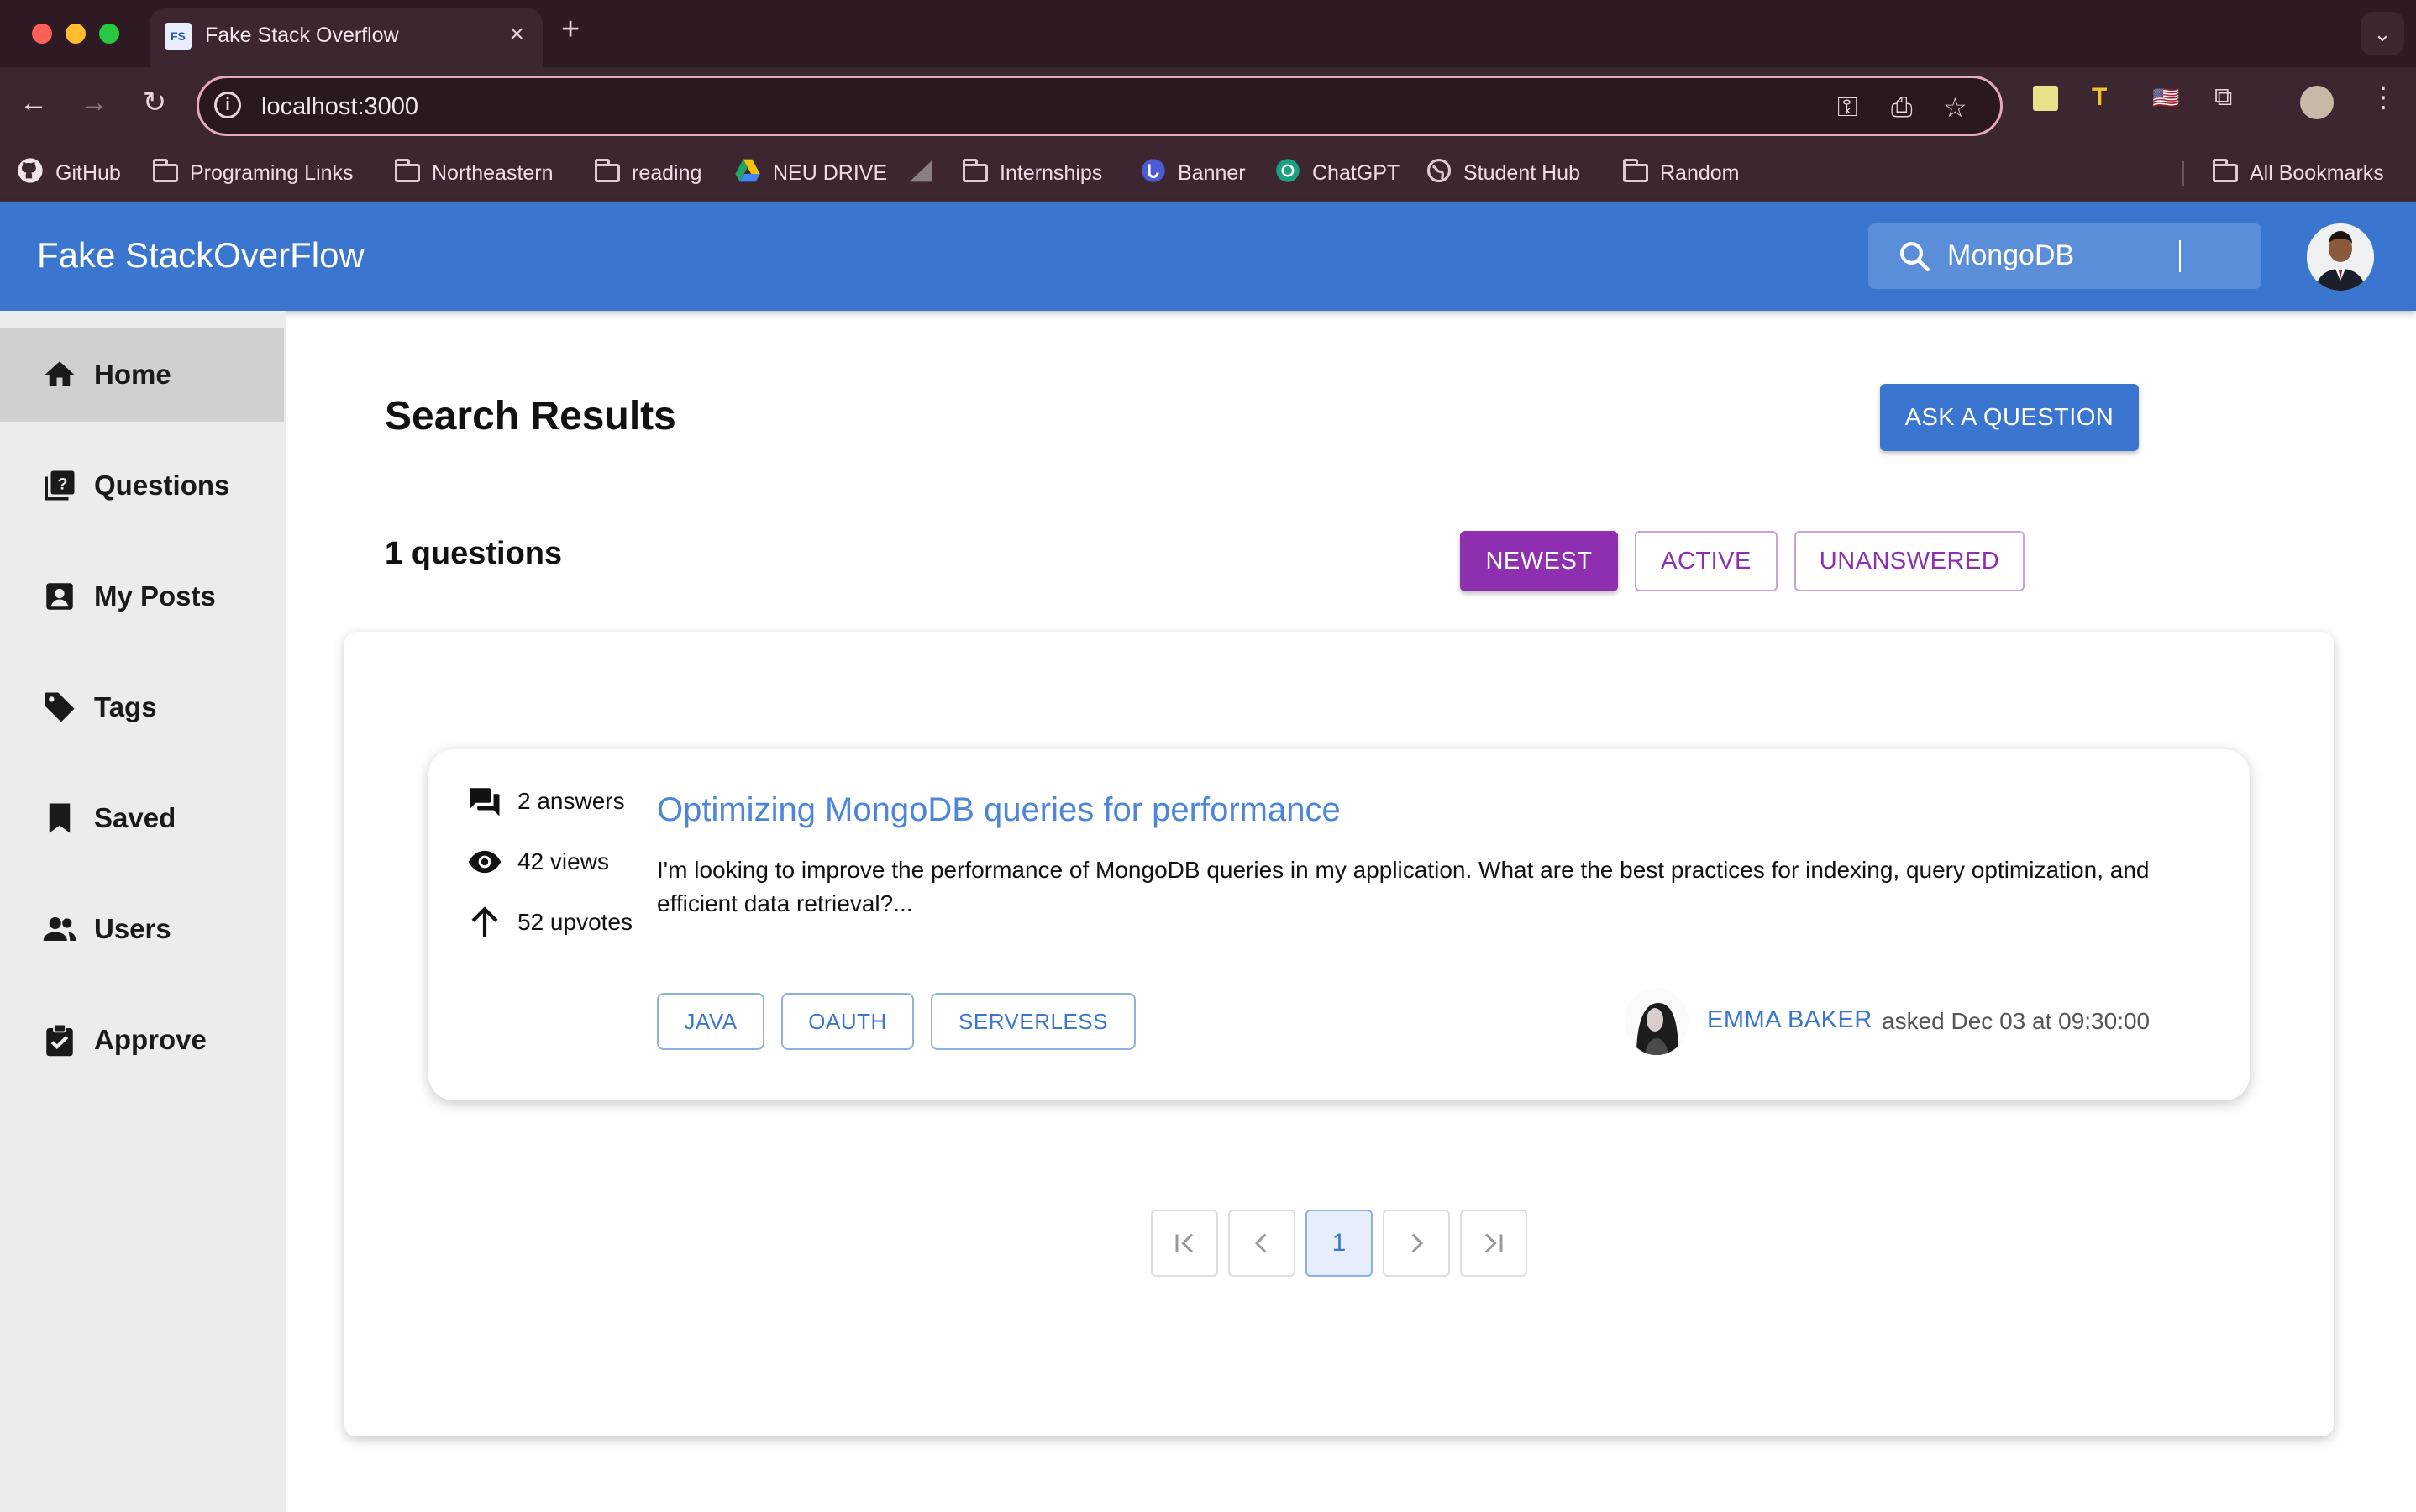 This screenshot has width=2416, height=1512. Describe the element at coordinates (59, 596) in the screenshot. I see `my-posts-icon` at that location.